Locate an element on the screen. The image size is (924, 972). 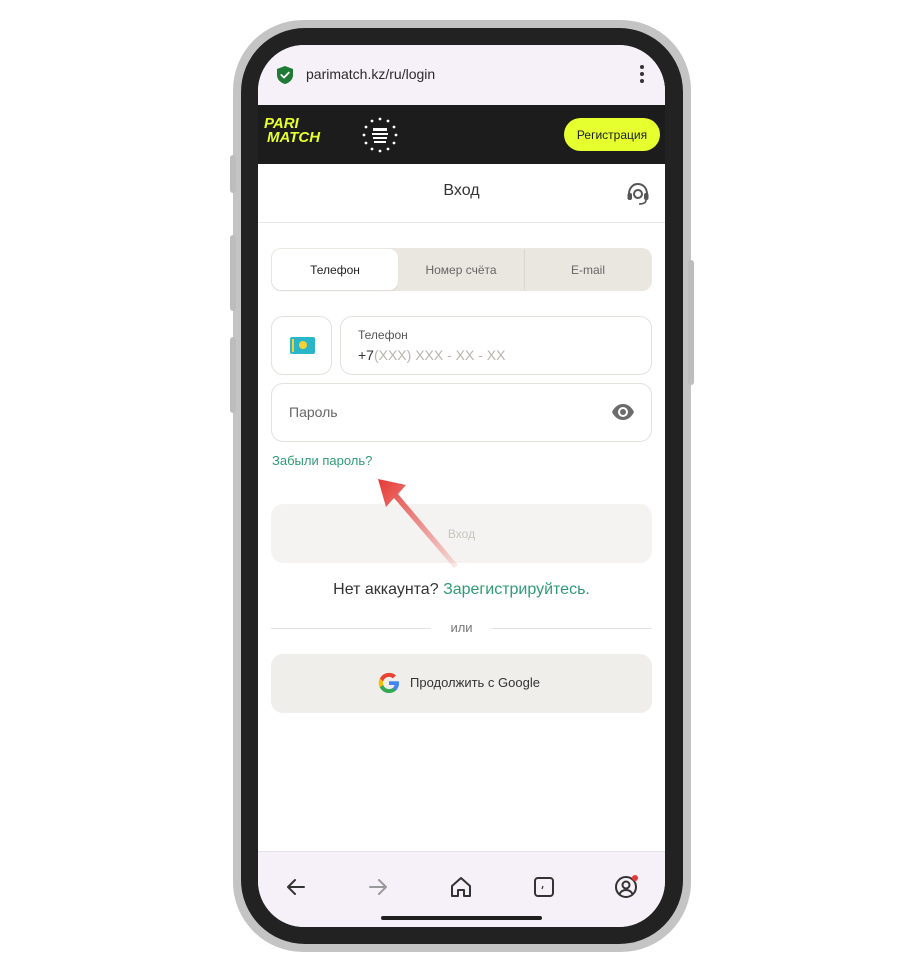
tab-account-number: Номер счёта is located at coordinates (461, 269).